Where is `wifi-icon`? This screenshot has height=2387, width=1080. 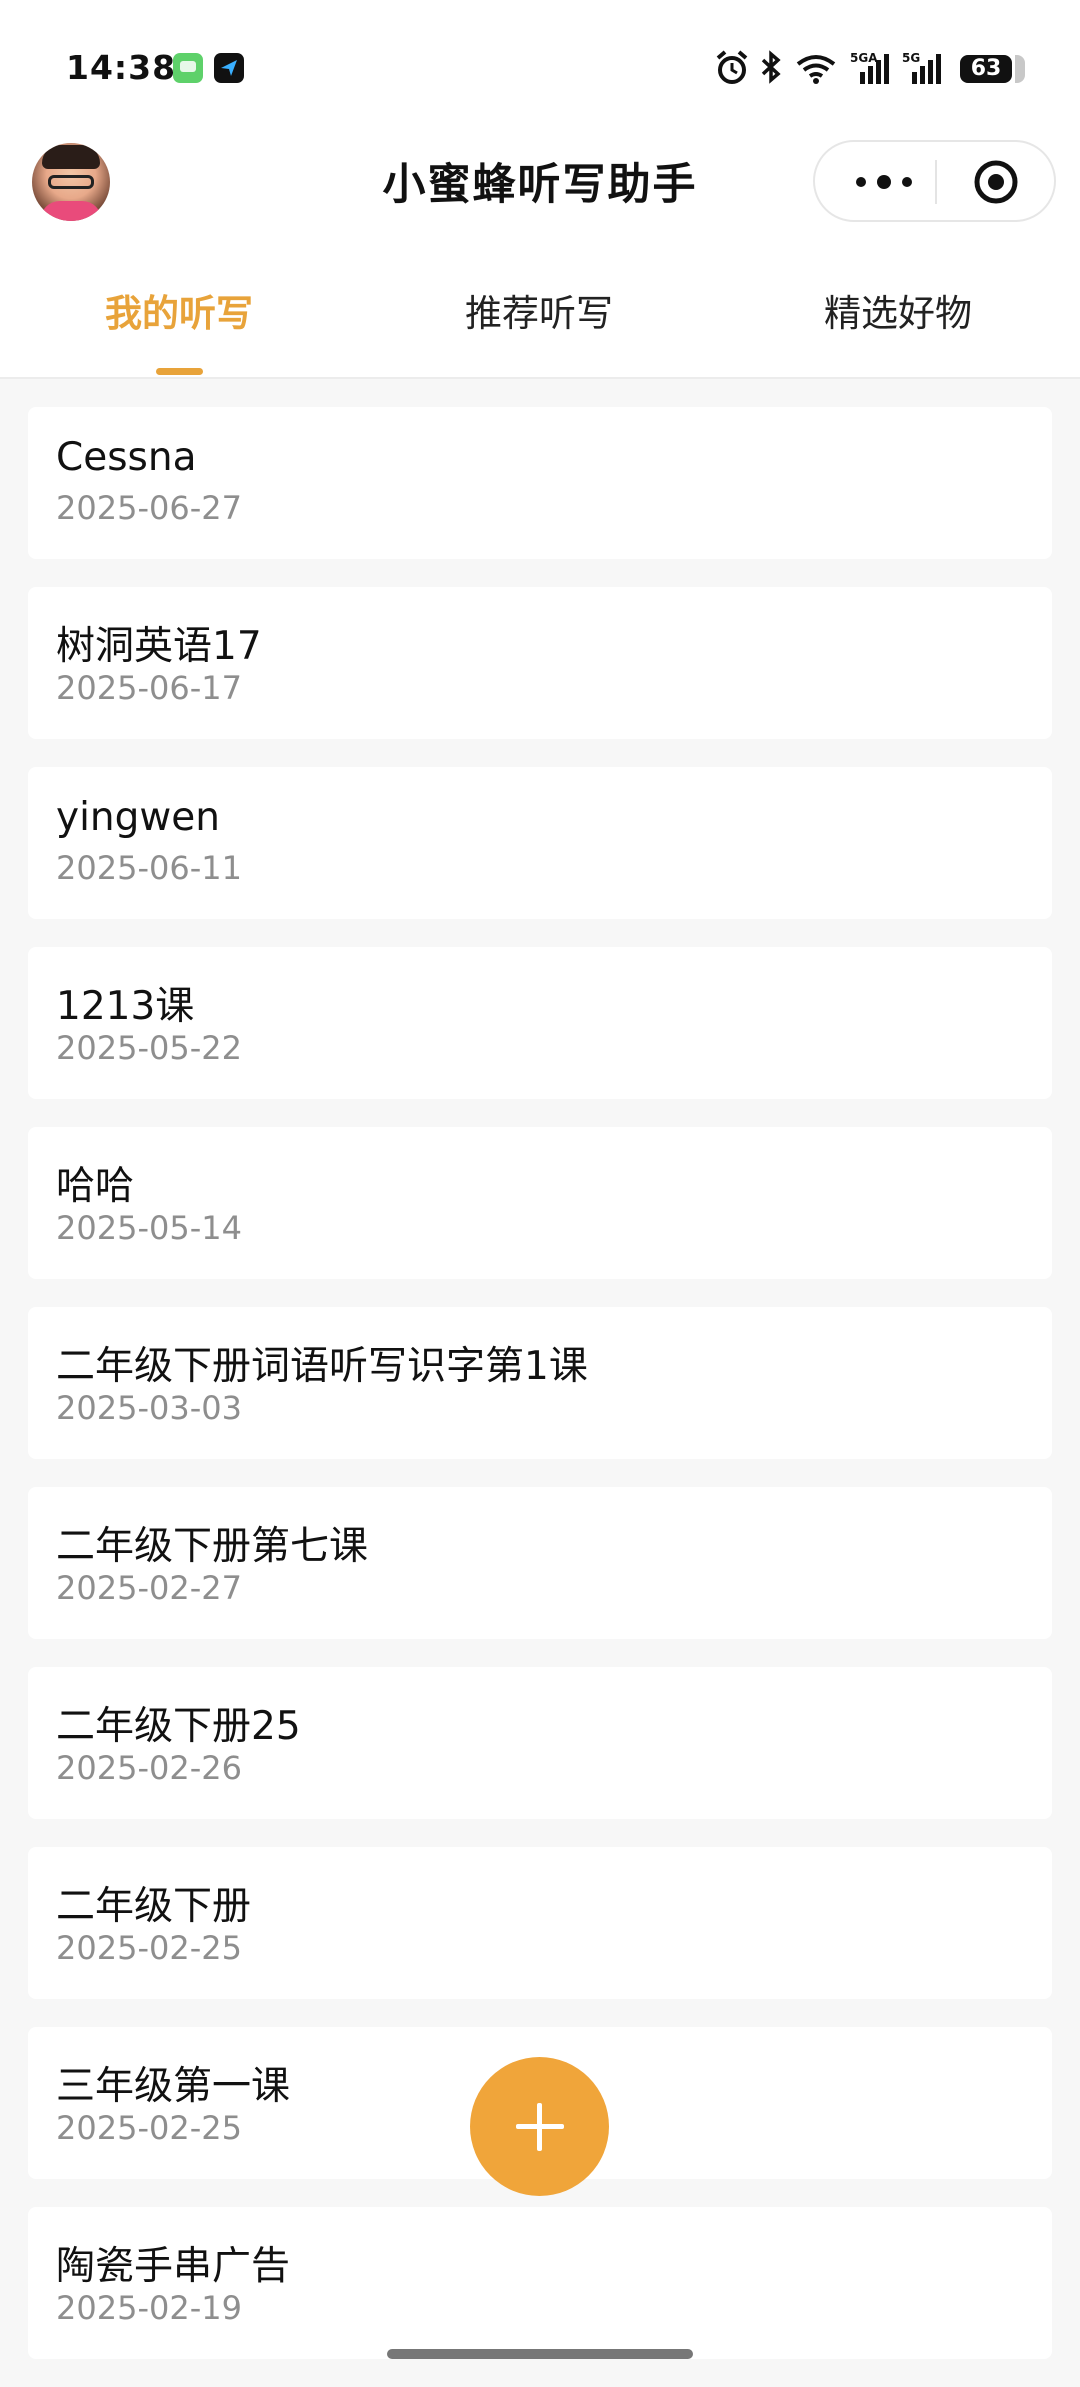
wifi-icon is located at coordinates (816, 69).